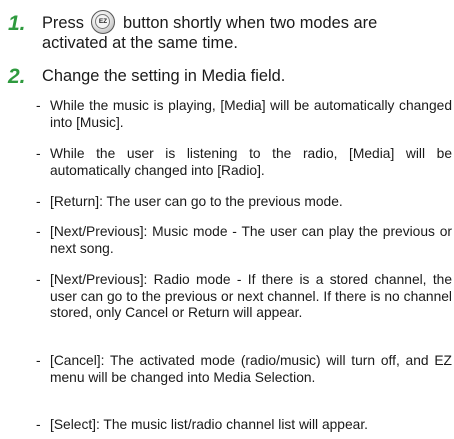  What do you see at coordinates (63, 23) in the screenshot?
I see `step-text-before: Press` at bounding box center [63, 23].